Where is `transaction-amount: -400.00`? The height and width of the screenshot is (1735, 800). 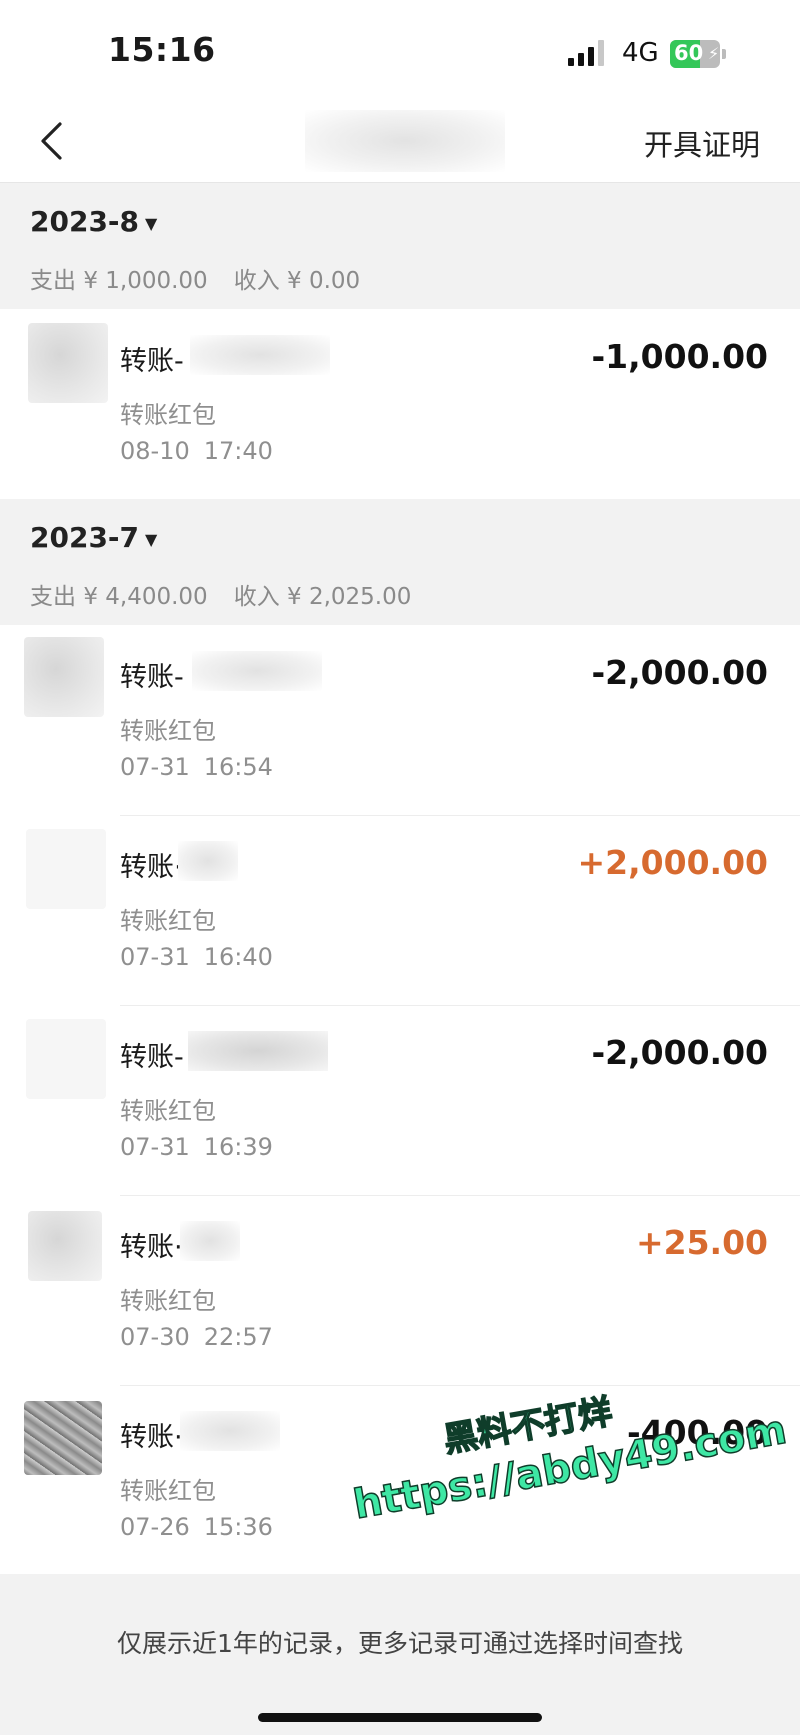 transaction-amount: -400.00 is located at coordinates (697, 1432).